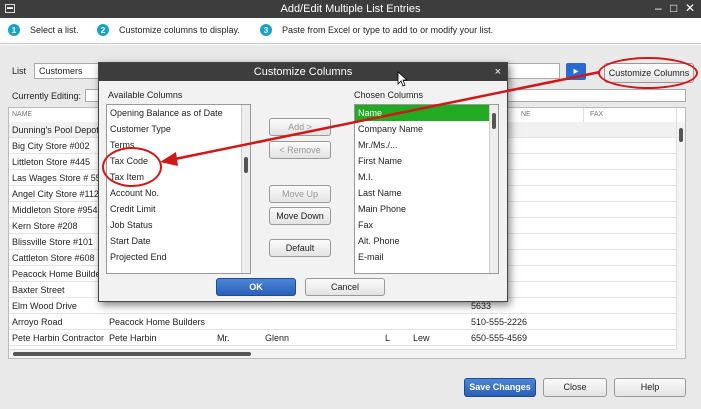 Image resolution: width=701 pixels, height=409 pixels. Describe the element at coordinates (300, 216) in the screenshot. I see `move-down-button: Move Down` at that location.